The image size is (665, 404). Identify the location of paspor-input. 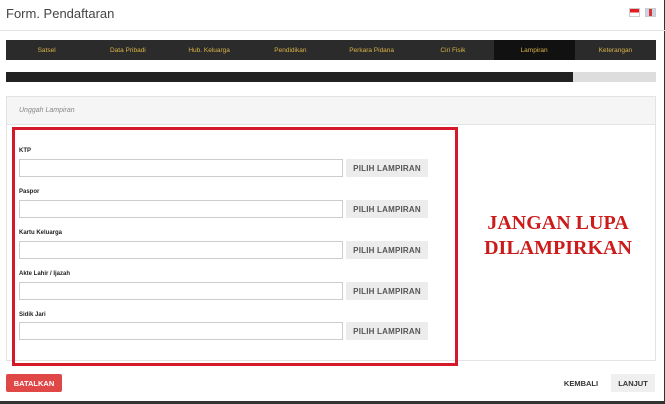
(181, 209).